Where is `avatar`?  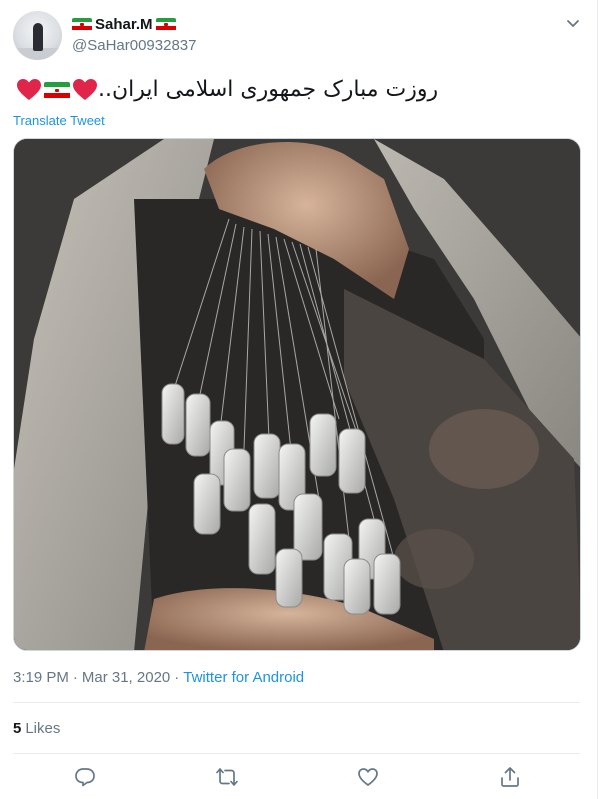 avatar is located at coordinates (37, 35).